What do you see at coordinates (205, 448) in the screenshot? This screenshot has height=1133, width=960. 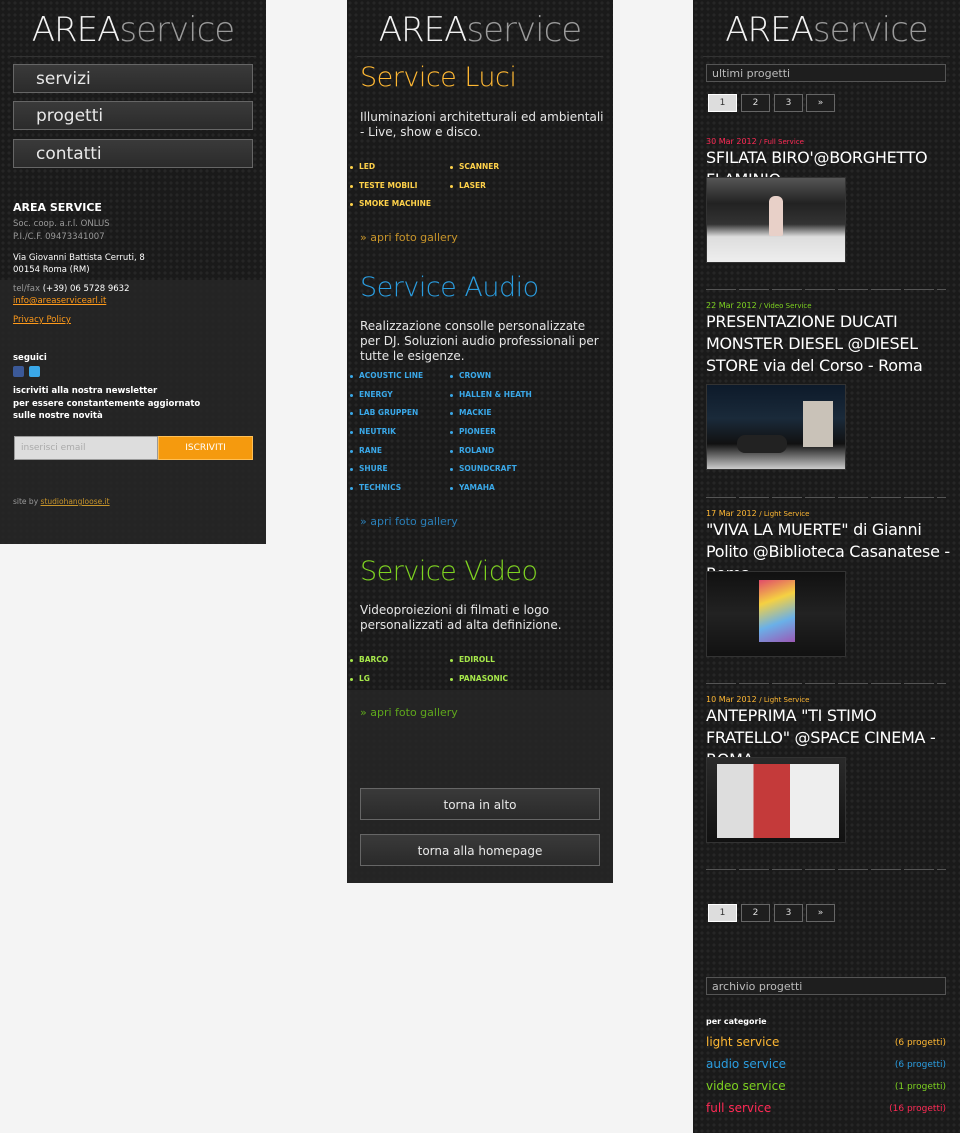 I see `subscribe-button: ISCRIVITI` at bounding box center [205, 448].